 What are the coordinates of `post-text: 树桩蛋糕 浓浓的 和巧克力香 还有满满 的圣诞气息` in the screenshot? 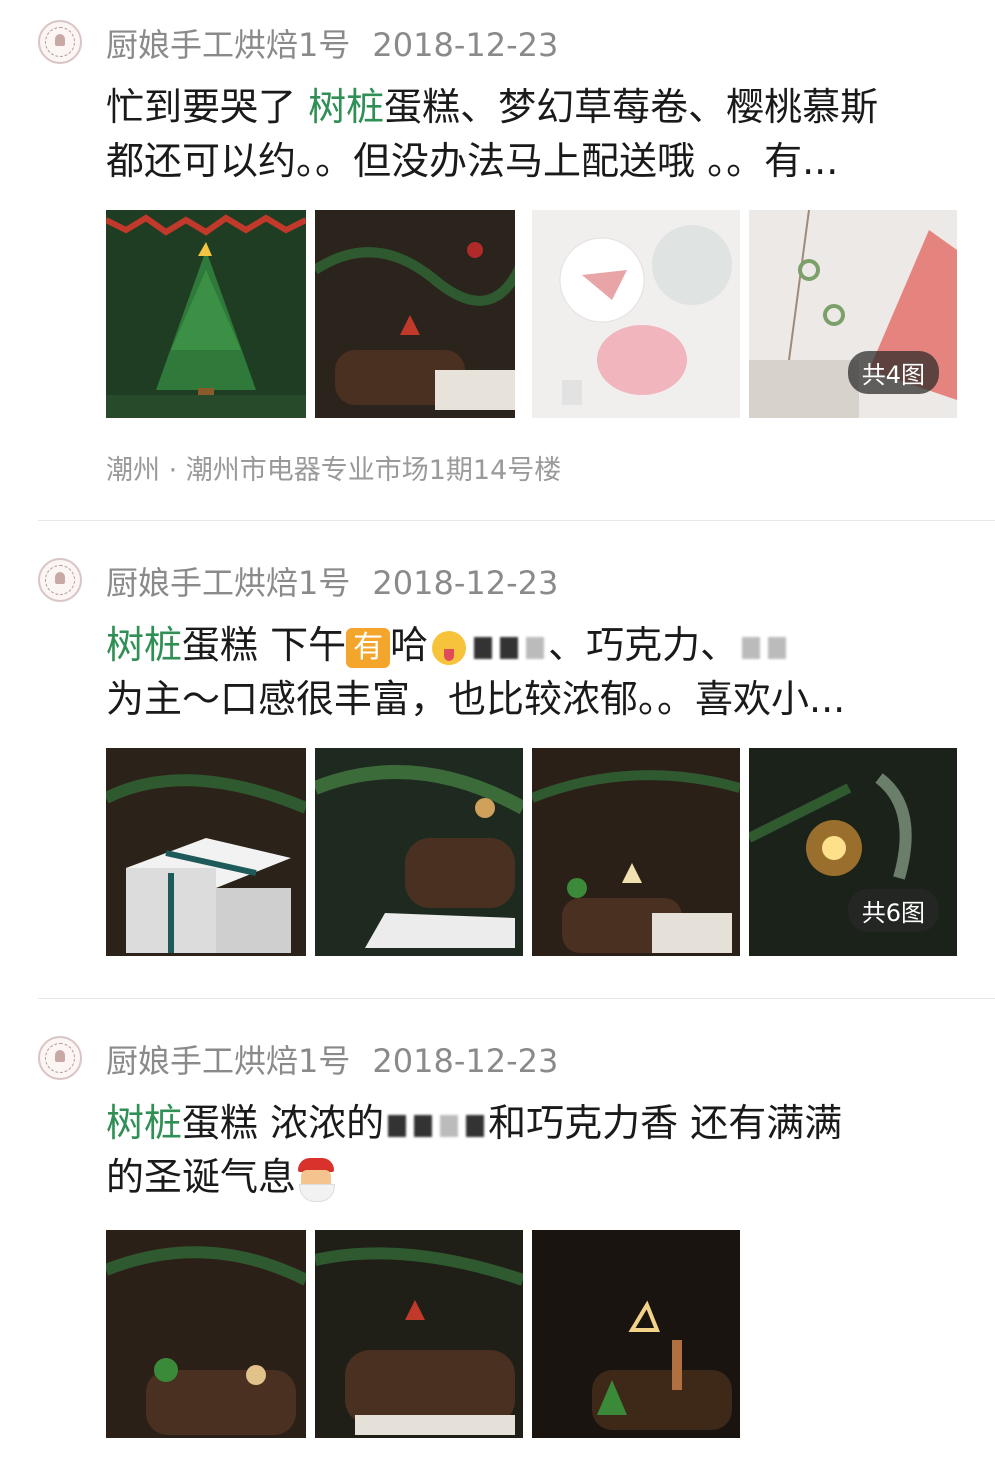 It's located at (531, 1150).